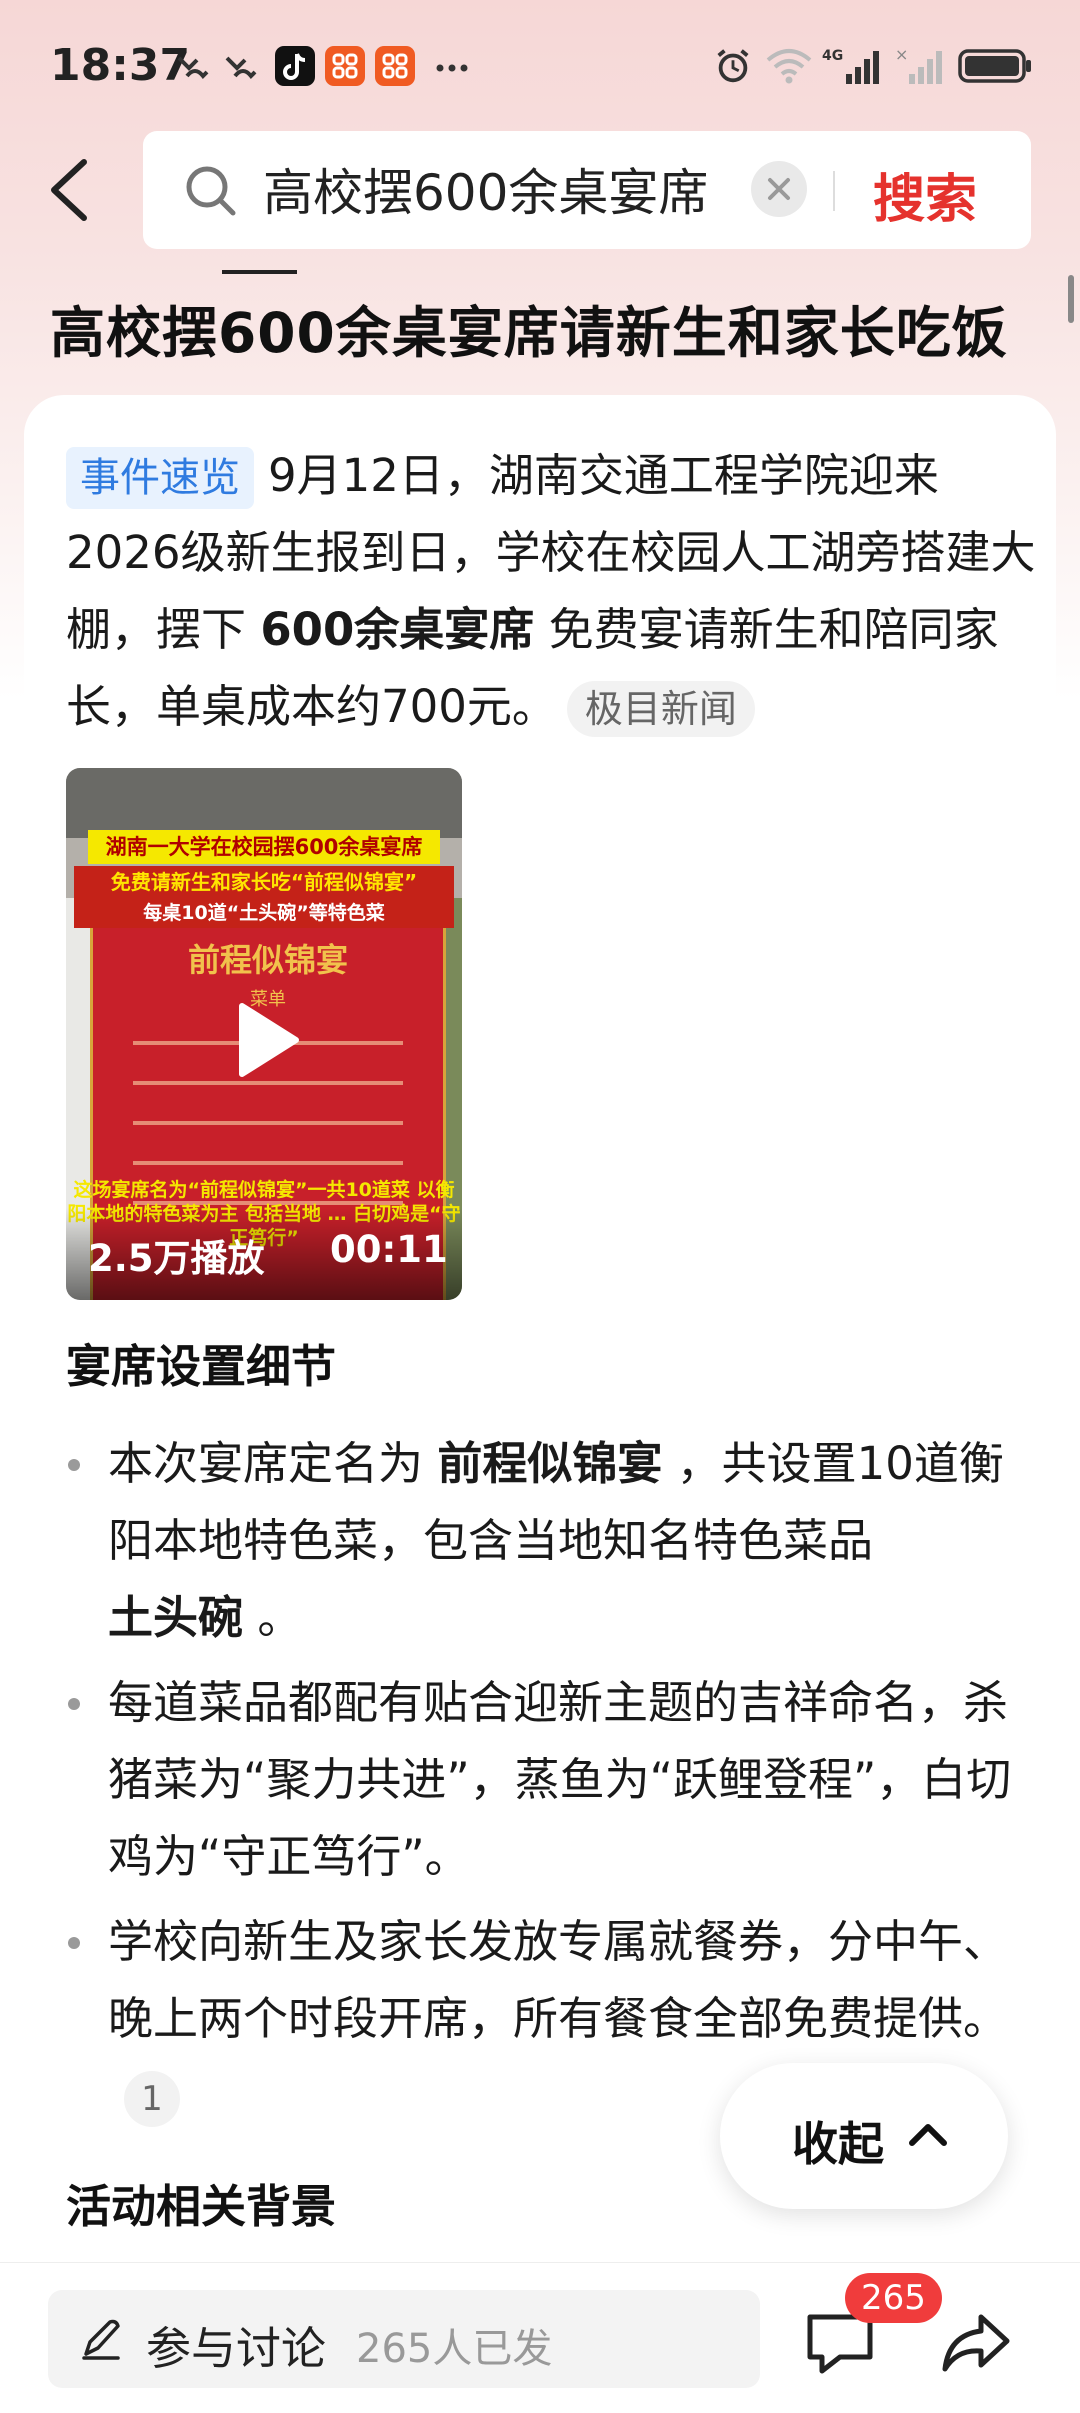  I want to click on chevron-up-icon, so click(928, 2135).